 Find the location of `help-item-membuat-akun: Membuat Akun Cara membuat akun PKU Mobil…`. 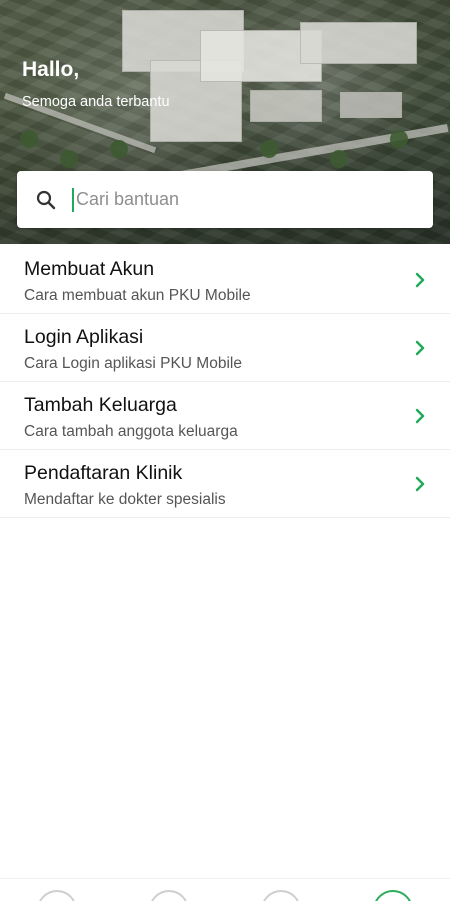

help-item-membuat-akun: Membuat Akun Cara membuat akun PKU Mobil… is located at coordinates (225, 280).